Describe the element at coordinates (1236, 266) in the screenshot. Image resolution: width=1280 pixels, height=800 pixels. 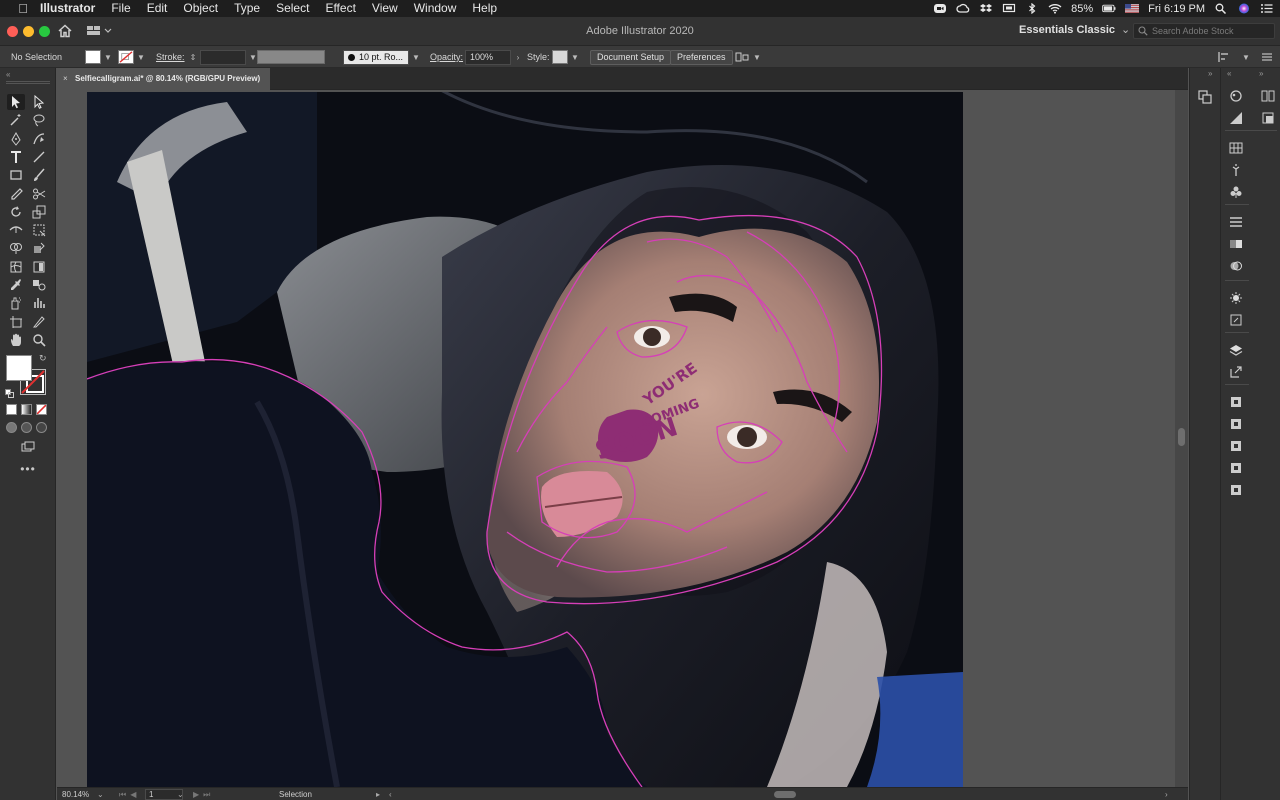
I see `transparency-panel-icon` at that location.